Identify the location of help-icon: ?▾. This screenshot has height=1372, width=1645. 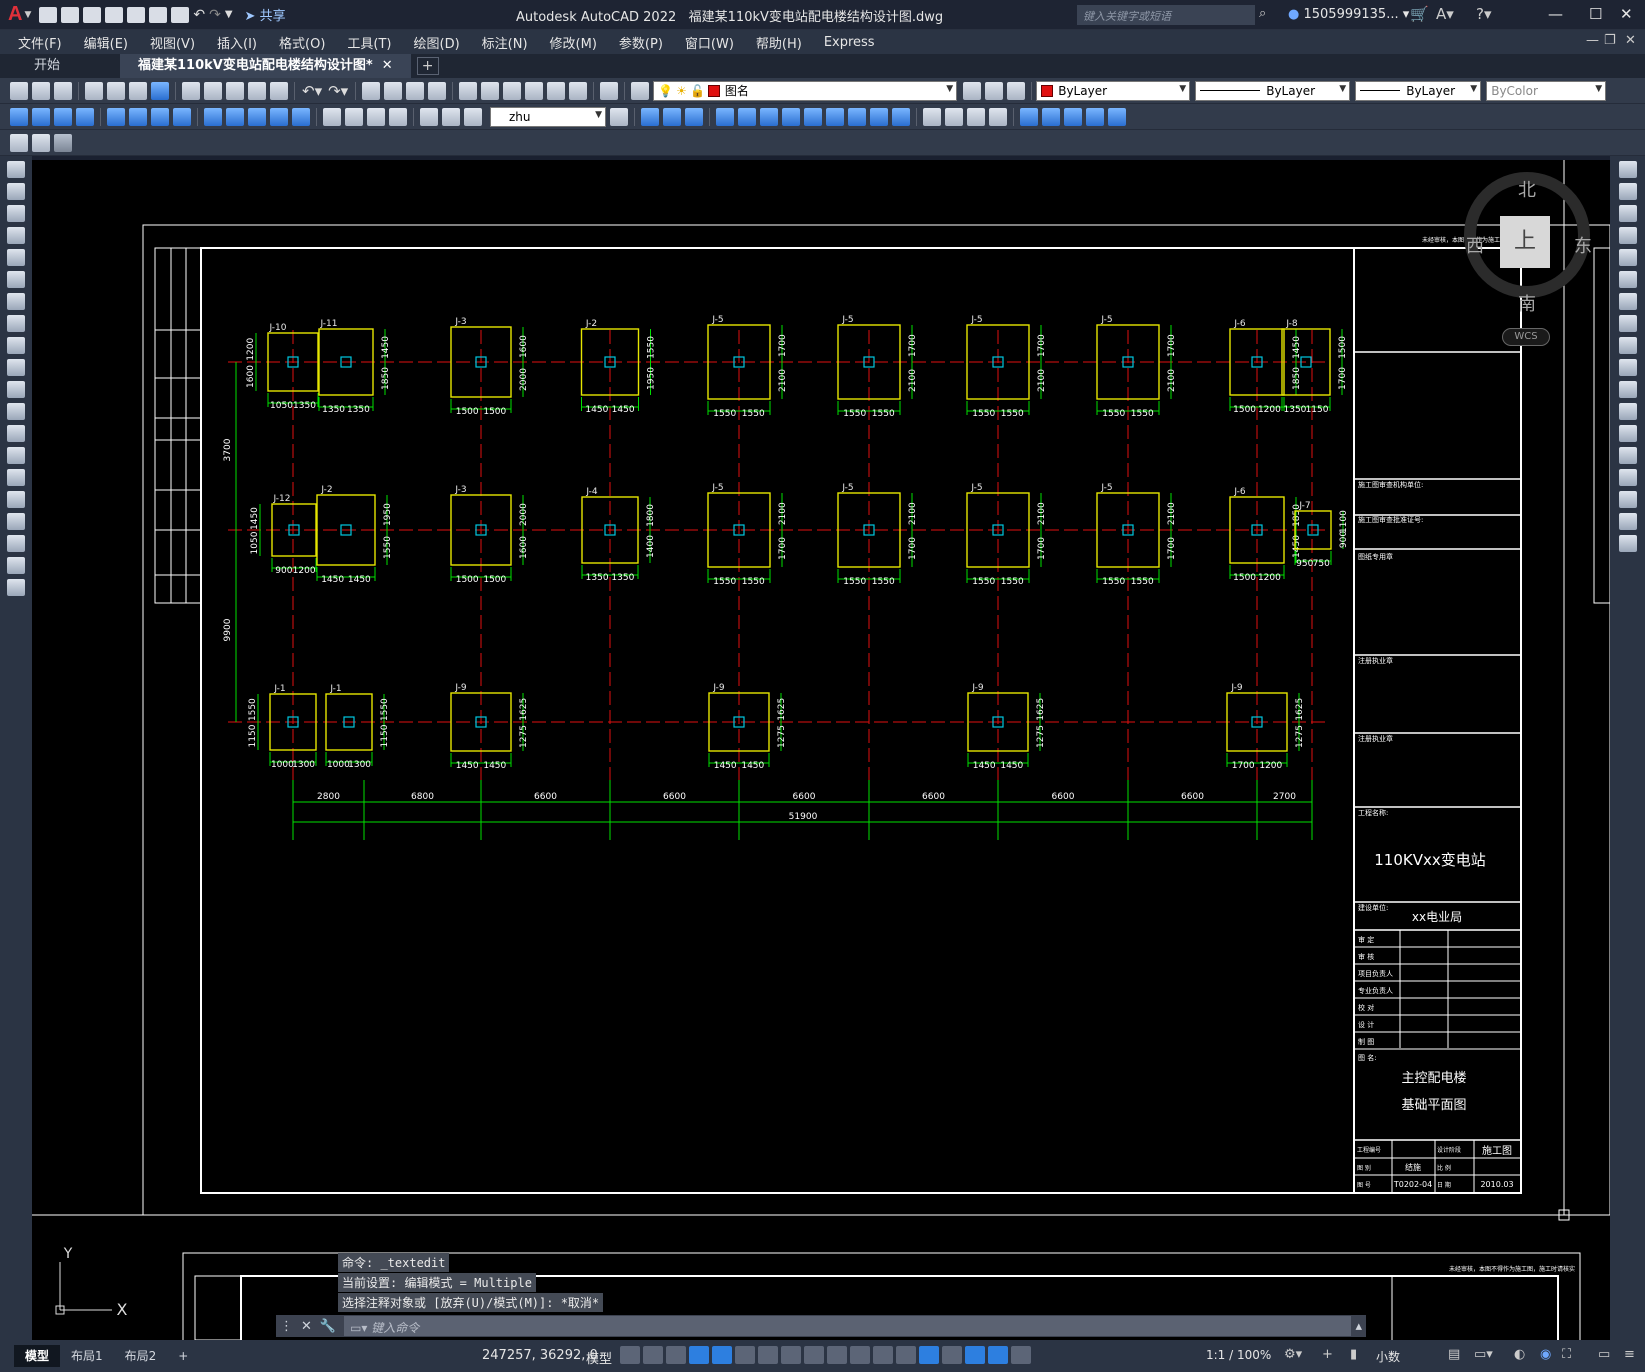
(1484, 14).